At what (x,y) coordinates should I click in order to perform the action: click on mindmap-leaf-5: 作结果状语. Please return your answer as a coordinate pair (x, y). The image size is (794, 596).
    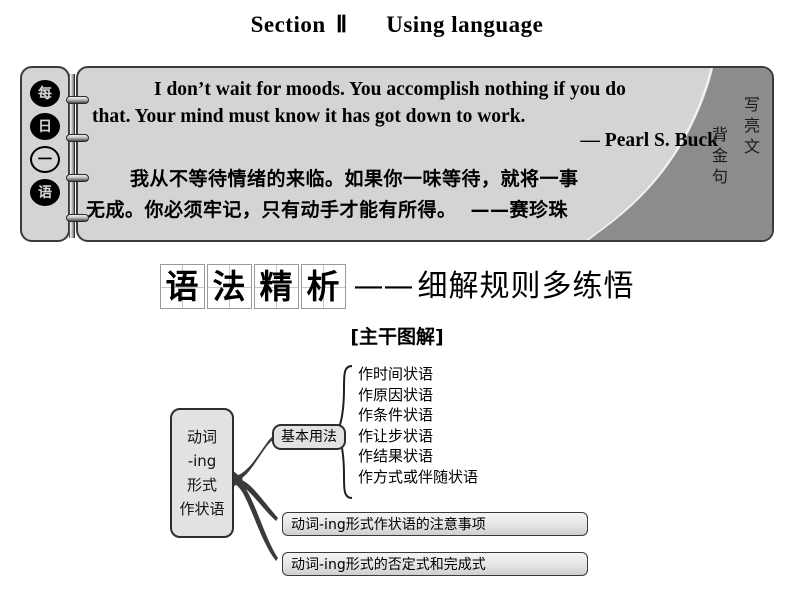
    Looking at the image, I should click on (418, 456).